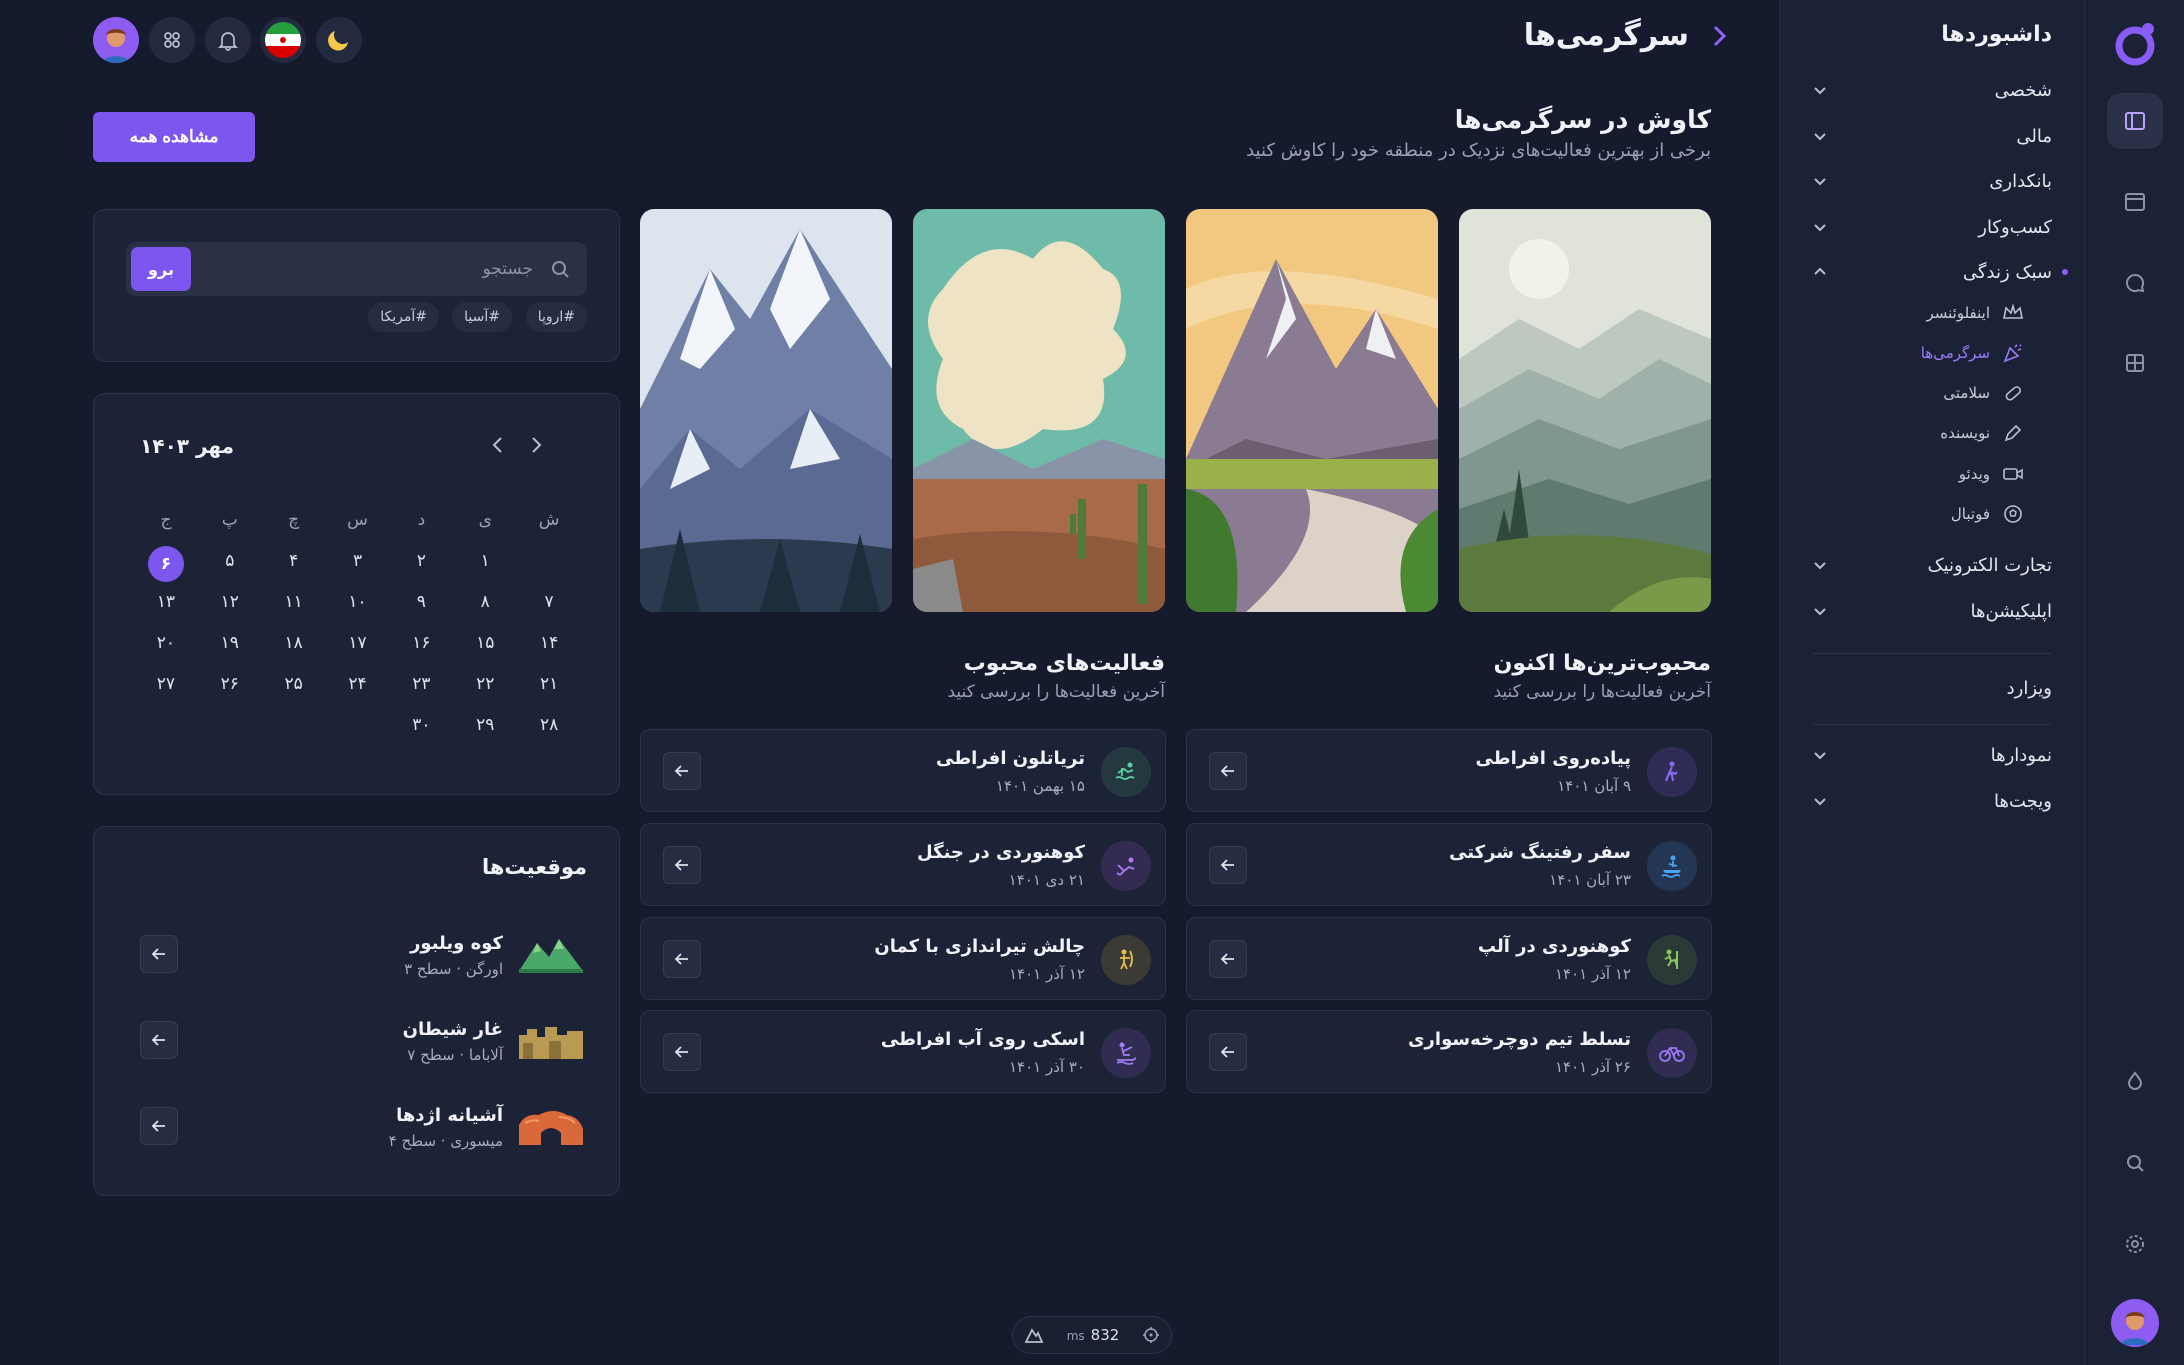  I want to click on calendar-day: ۹, so click(421, 602).